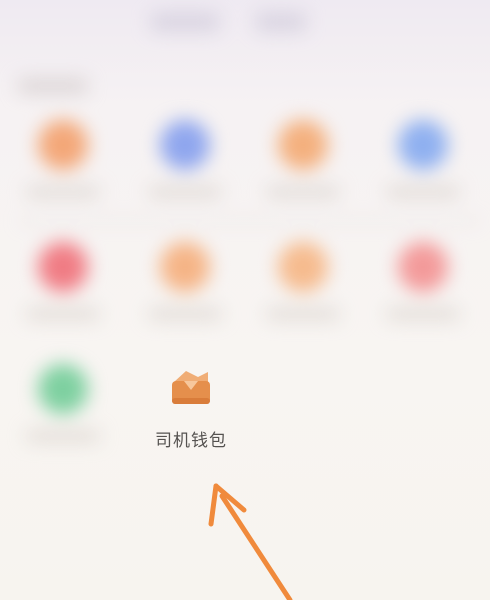 The height and width of the screenshot is (600, 490). What do you see at coordinates (53, 86) in the screenshot?
I see `section-title-placeholder` at bounding box center [53, 86].